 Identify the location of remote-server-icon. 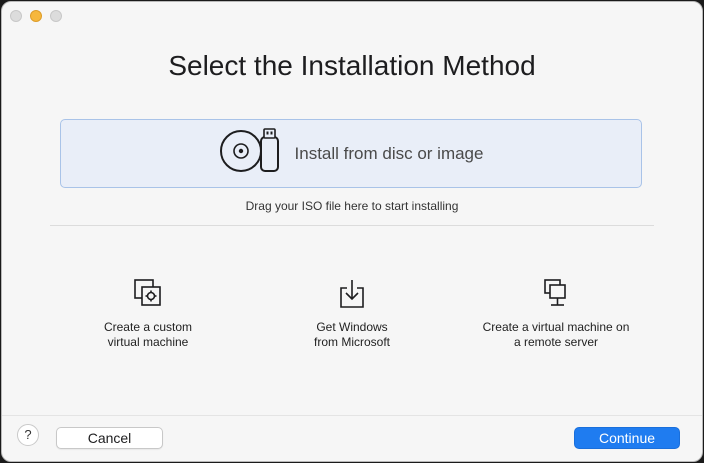
(556, 294).